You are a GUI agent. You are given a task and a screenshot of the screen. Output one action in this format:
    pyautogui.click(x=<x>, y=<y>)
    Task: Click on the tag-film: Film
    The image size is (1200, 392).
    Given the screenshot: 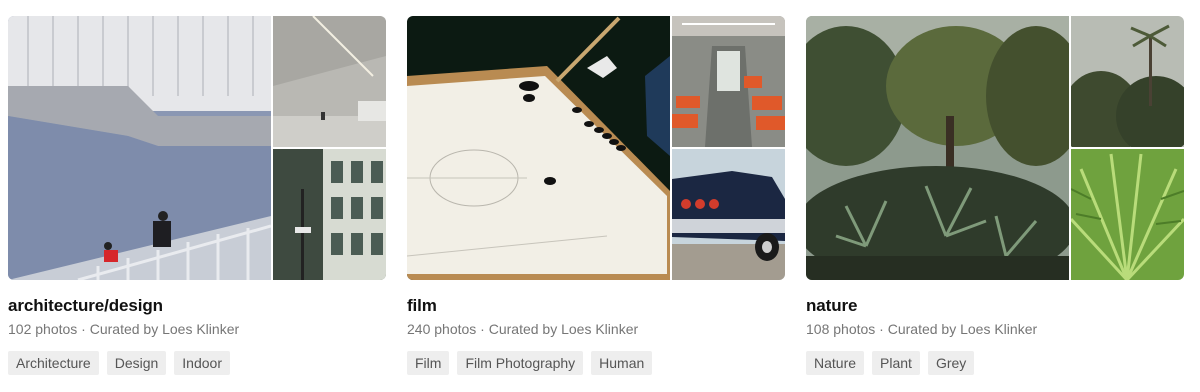 What is the action you would take?
    pyautogui.click(x=428, y=363)
    